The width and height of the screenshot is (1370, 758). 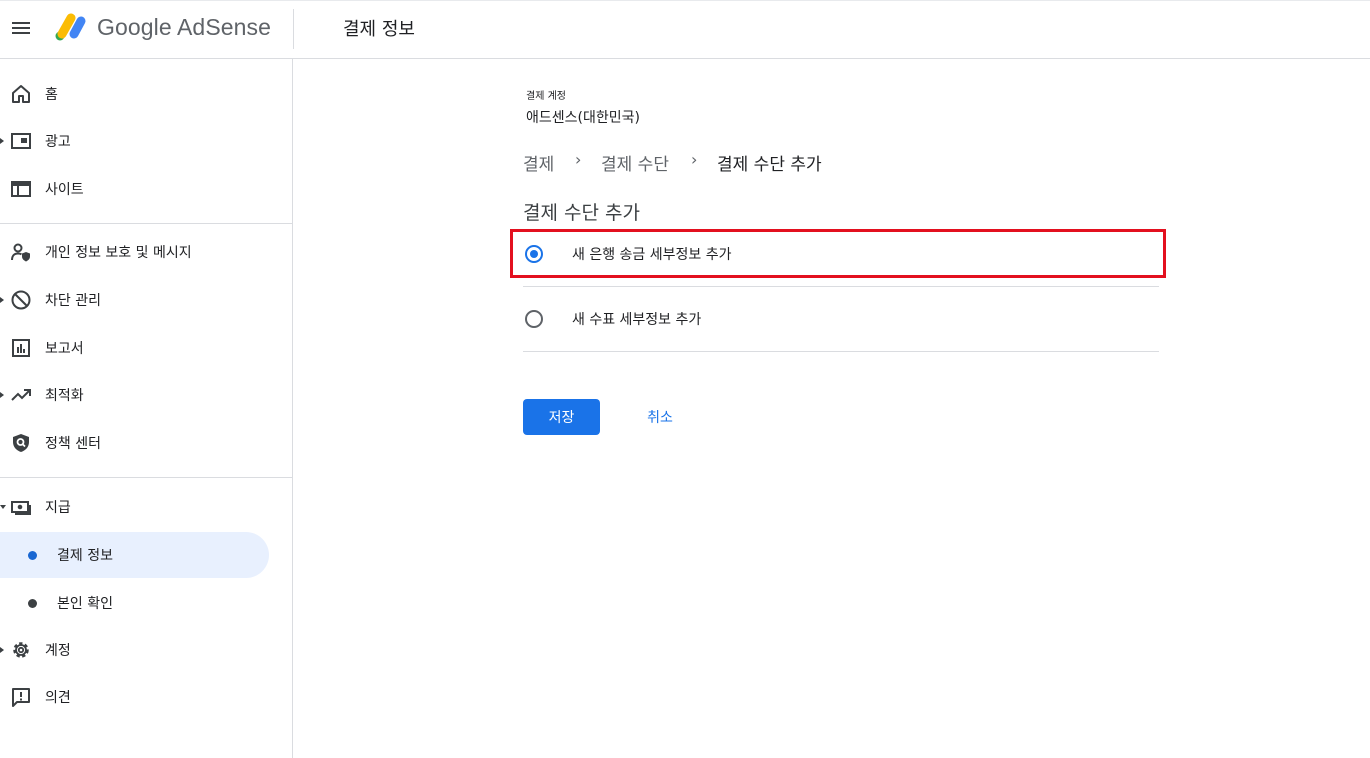 What do you see at coordinates (51, 95) in the screenshot?
I see `sidebar-item-label: 홈` at bounding box center [51, 95].